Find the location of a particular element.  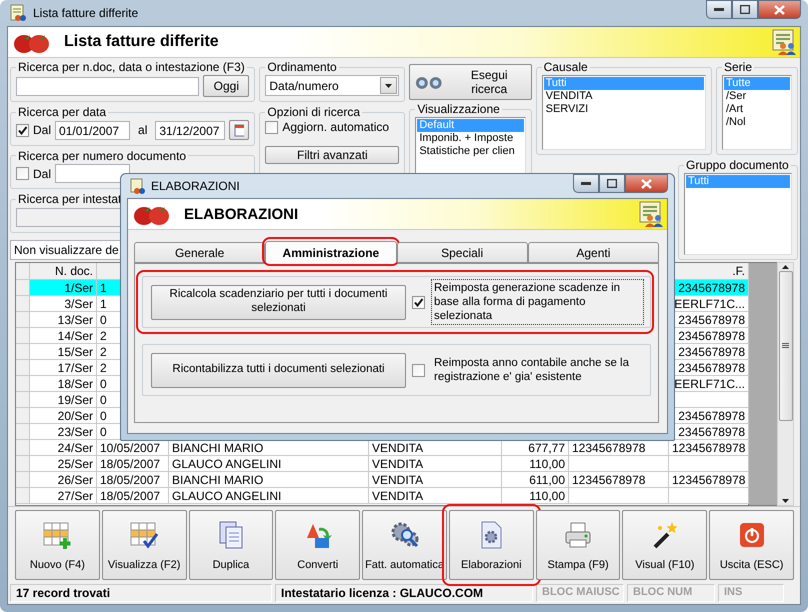

group-label: Serie is located at coordinates (737, 67).